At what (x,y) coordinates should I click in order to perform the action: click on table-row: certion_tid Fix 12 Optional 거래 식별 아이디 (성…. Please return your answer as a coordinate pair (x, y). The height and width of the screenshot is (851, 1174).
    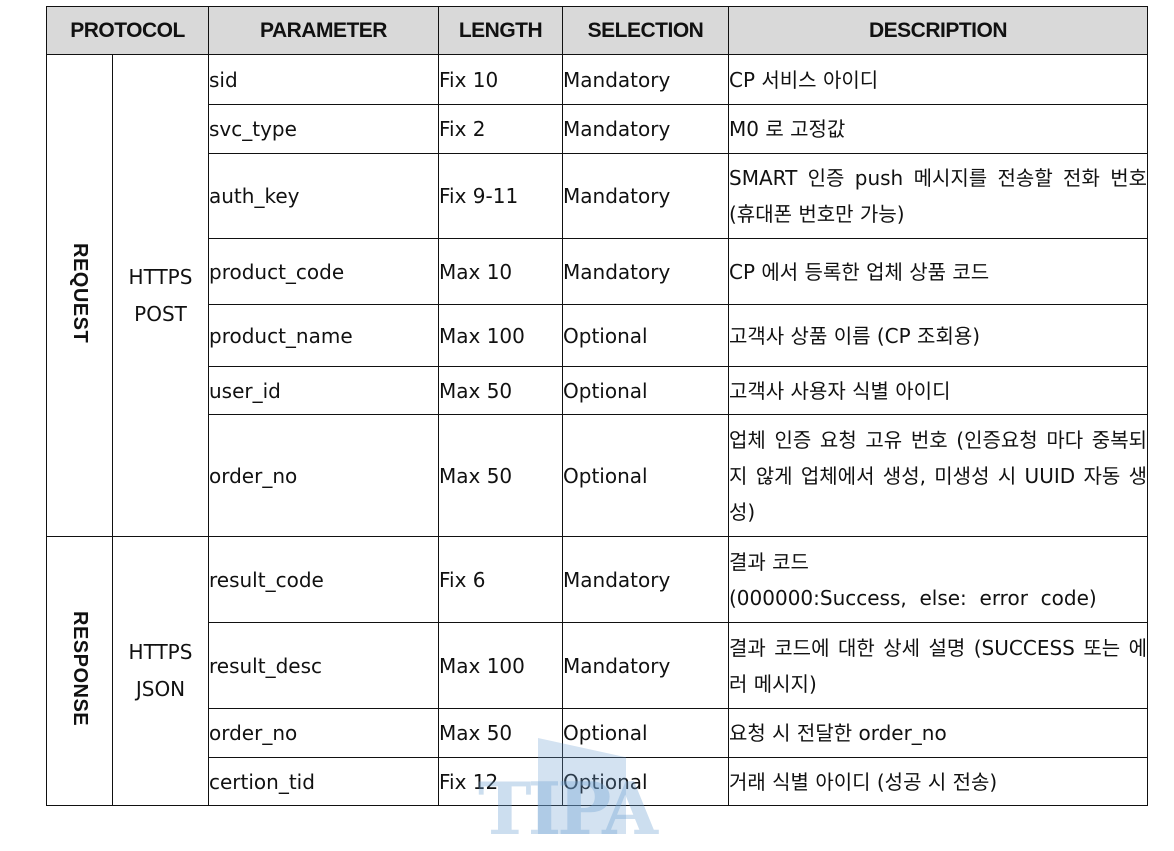
    Looking at the image, I should click on (597, 781).